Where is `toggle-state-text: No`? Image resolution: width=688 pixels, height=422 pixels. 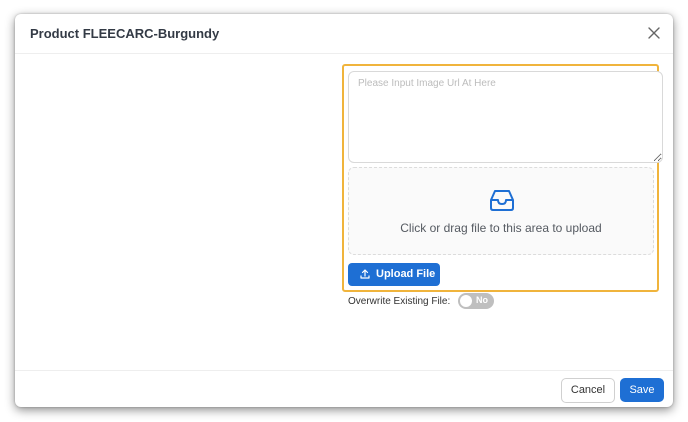
toggle-state-text: No is located at coordinates (482, 300).